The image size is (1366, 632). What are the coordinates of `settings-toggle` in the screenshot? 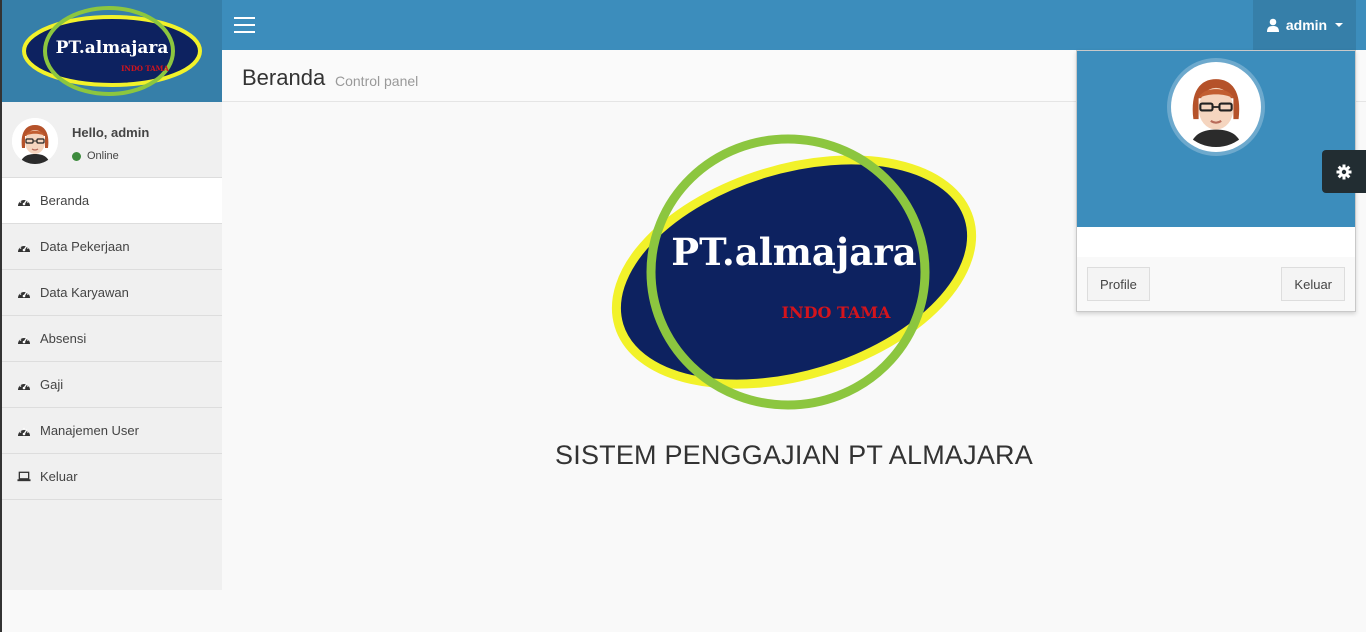 It's located at (1344, 171).